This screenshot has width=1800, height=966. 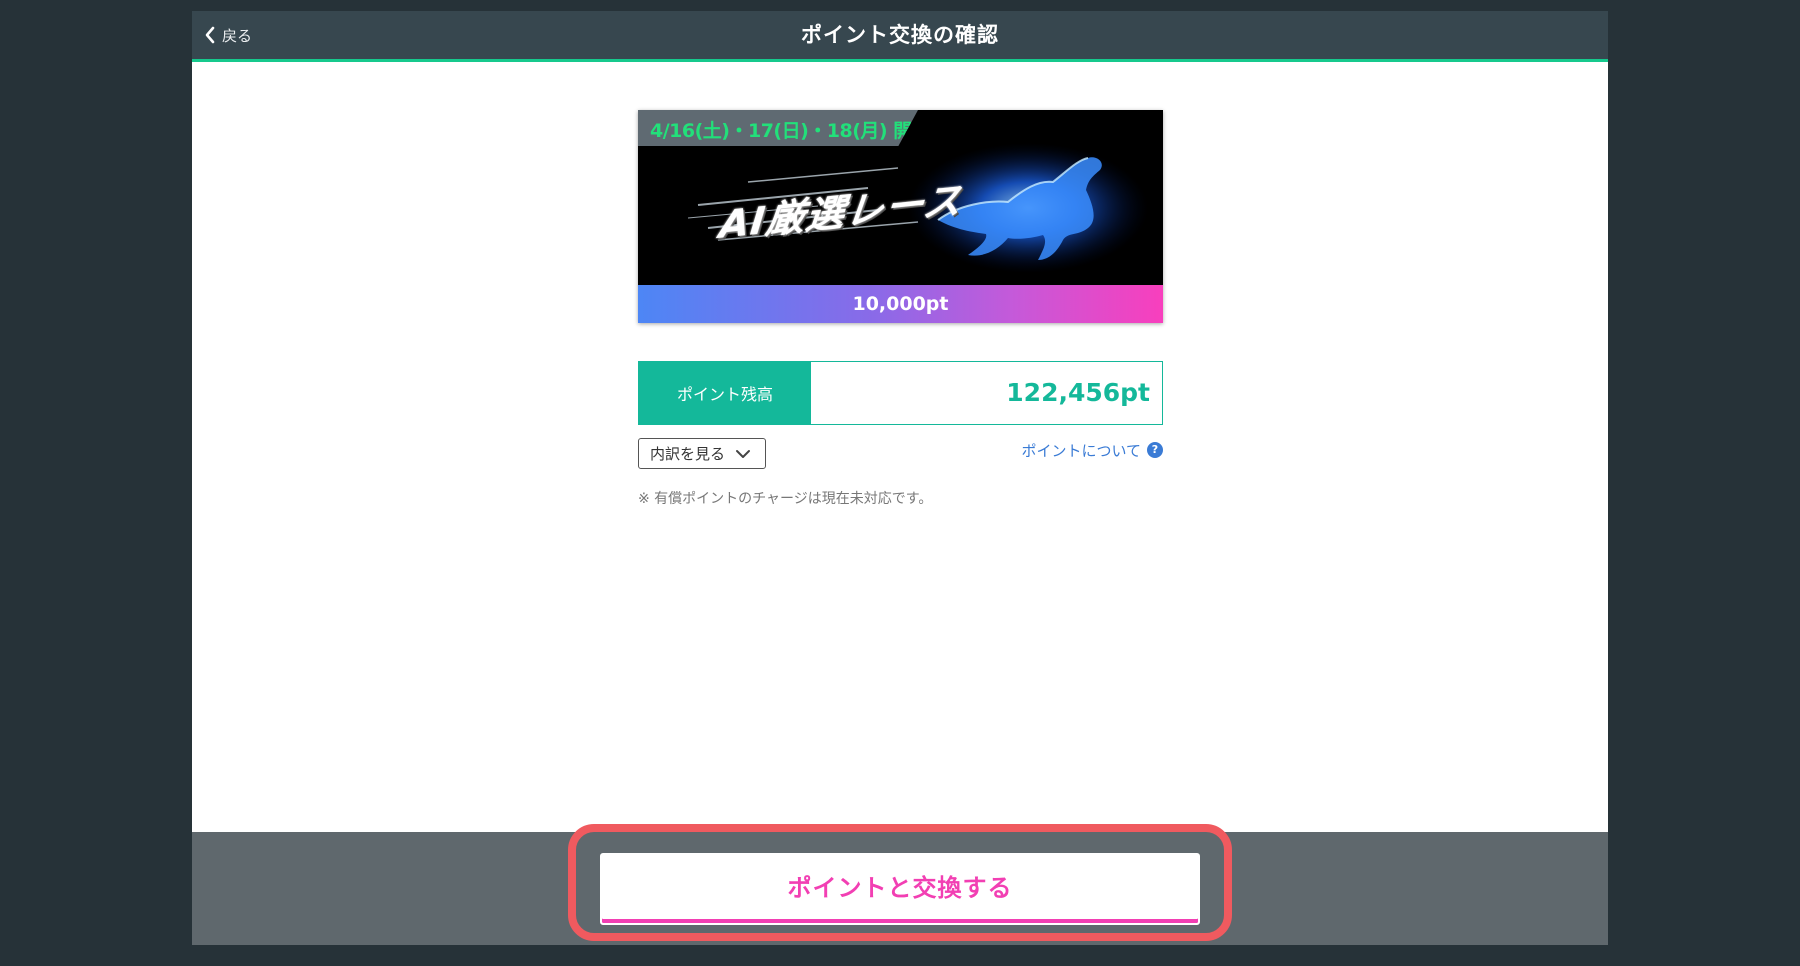 I want to click on header-bar: 戻る ポイント交換の確認, so click(x=900, y=36).